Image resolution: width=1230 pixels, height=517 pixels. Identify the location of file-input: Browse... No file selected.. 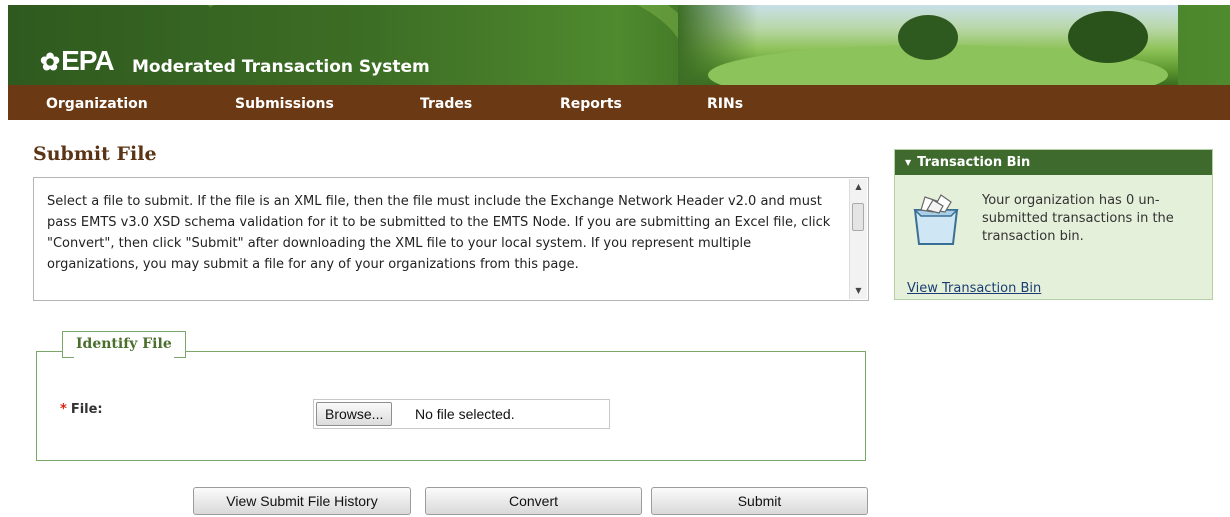
(461, 414).